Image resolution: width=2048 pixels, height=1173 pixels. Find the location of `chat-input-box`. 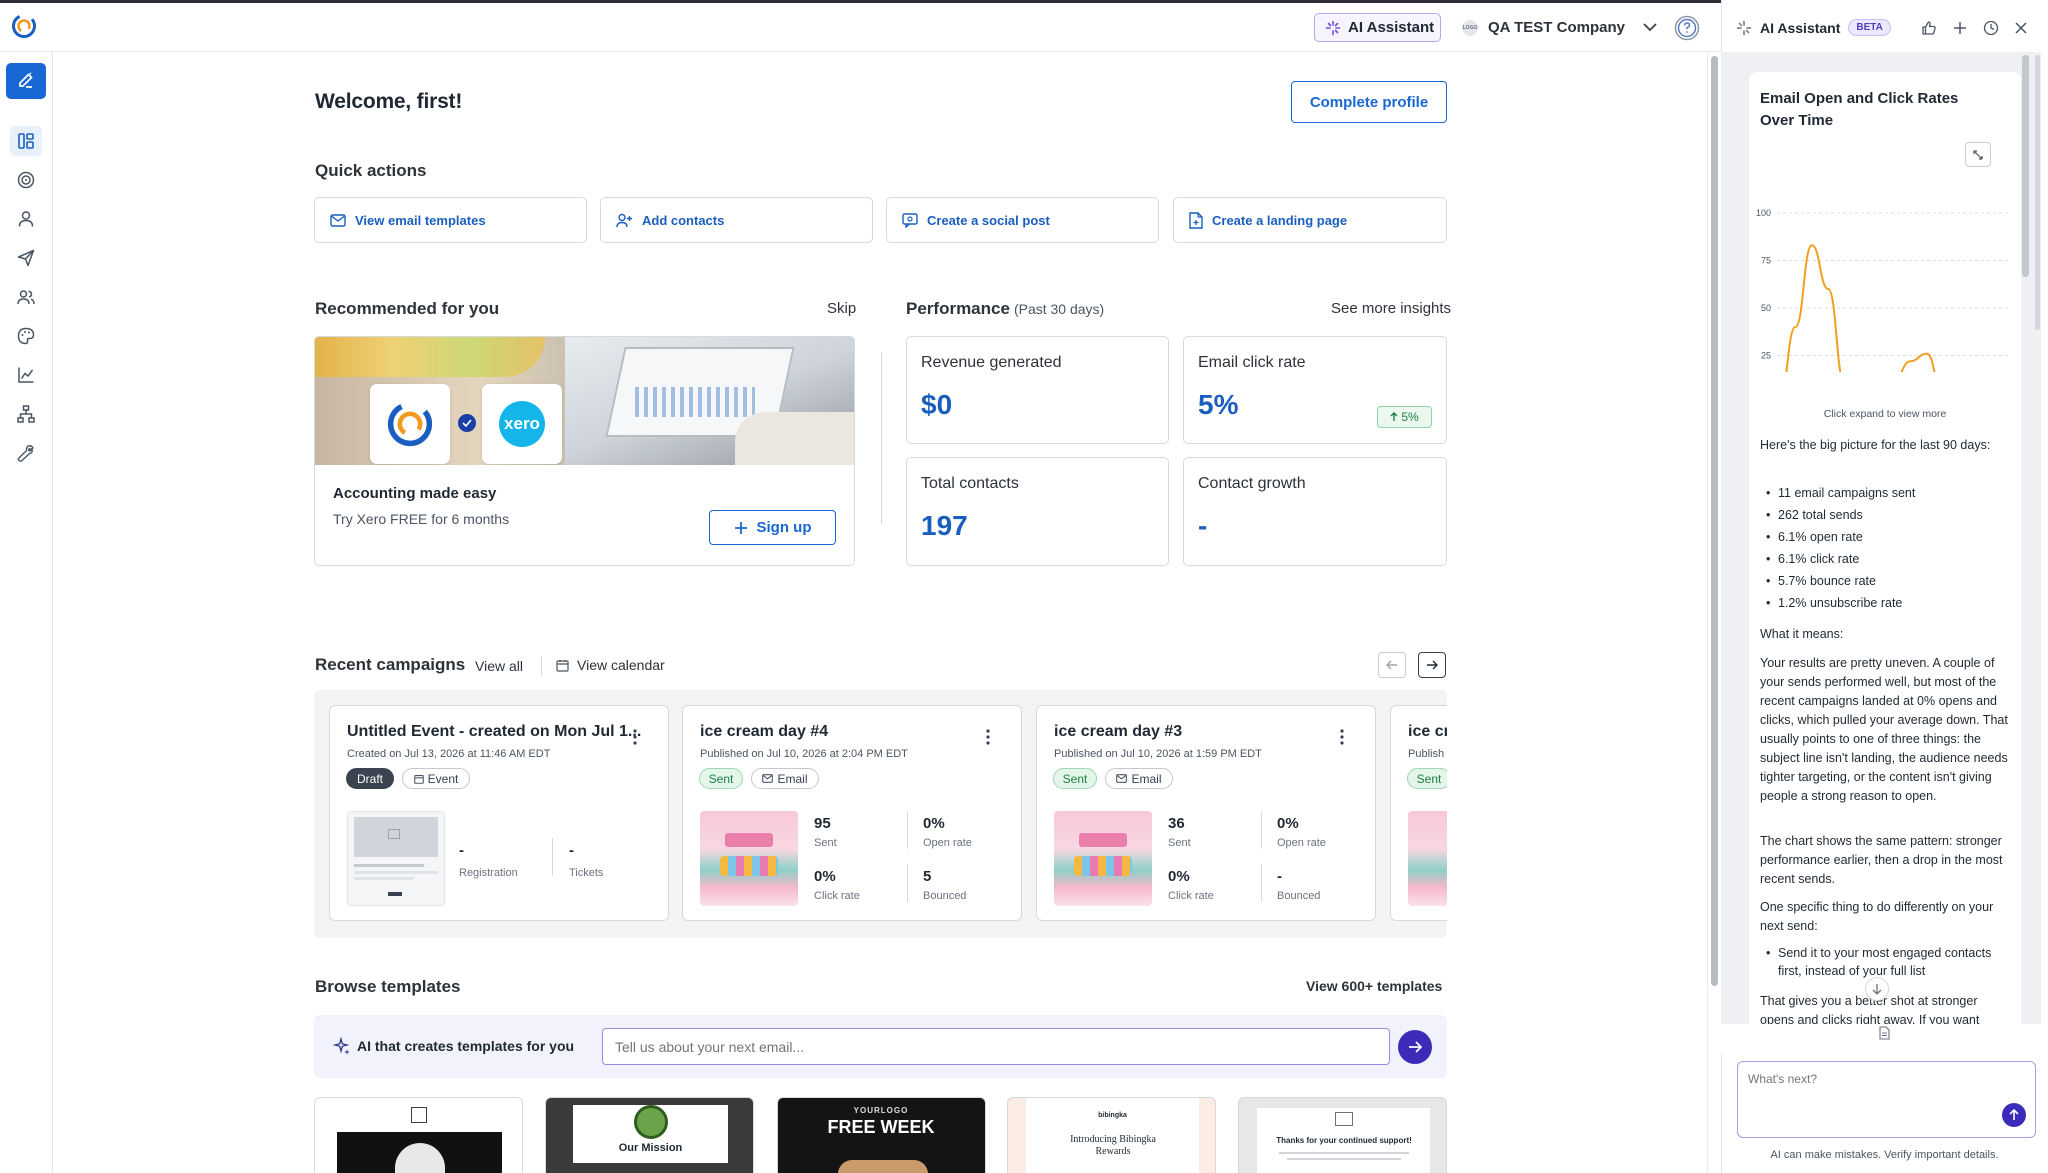

chat-input-box is located at coordinates (1886, 1099).